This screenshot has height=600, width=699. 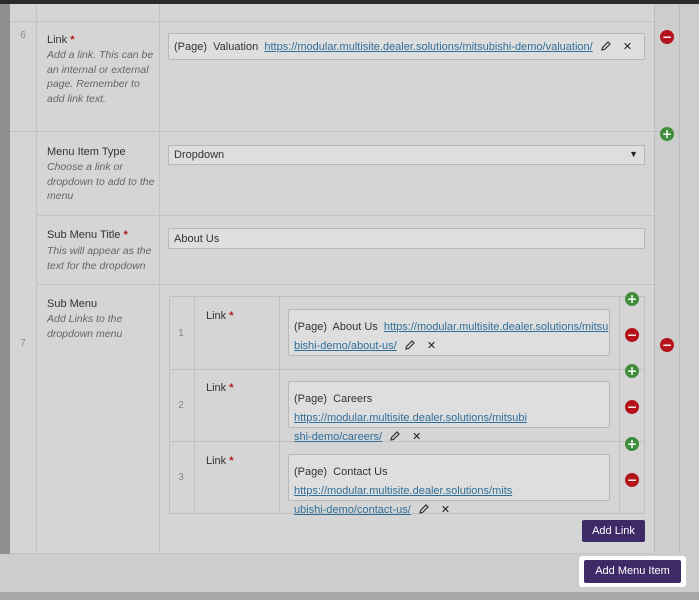 What do you see at coordinates (345, 346) in the screenshot?
I see `link-url-continued: bishi-demo/about-us/` at bounding box center [345, 346].